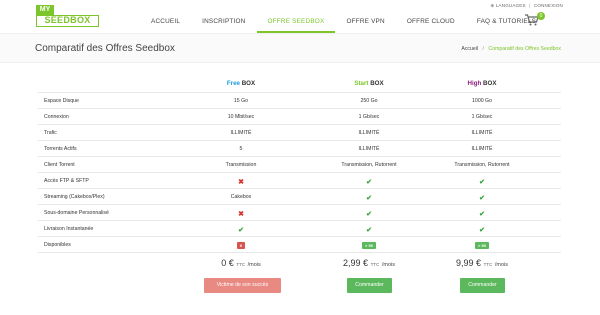 The width and height of the screenshot is (600, 315). I want to click on logo-my: MY, so click(45, 10).